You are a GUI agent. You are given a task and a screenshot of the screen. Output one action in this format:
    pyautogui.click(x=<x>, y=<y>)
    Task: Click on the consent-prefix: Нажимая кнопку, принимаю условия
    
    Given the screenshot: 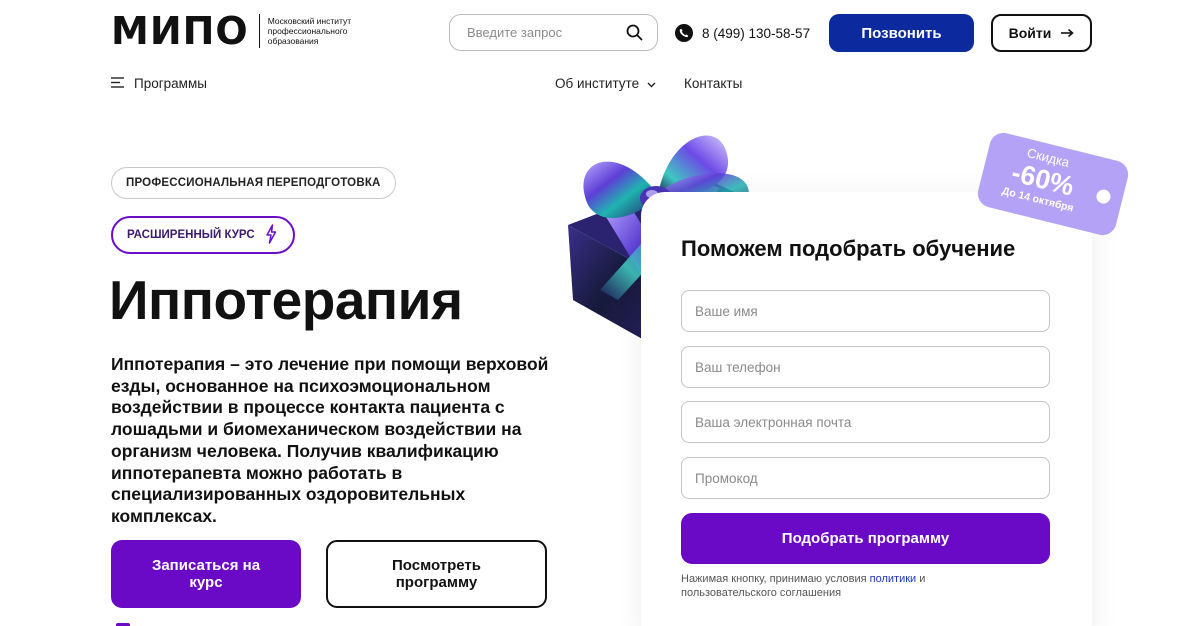 What is the action you would take?
    pyautogui.click(x=775, y=579)
    